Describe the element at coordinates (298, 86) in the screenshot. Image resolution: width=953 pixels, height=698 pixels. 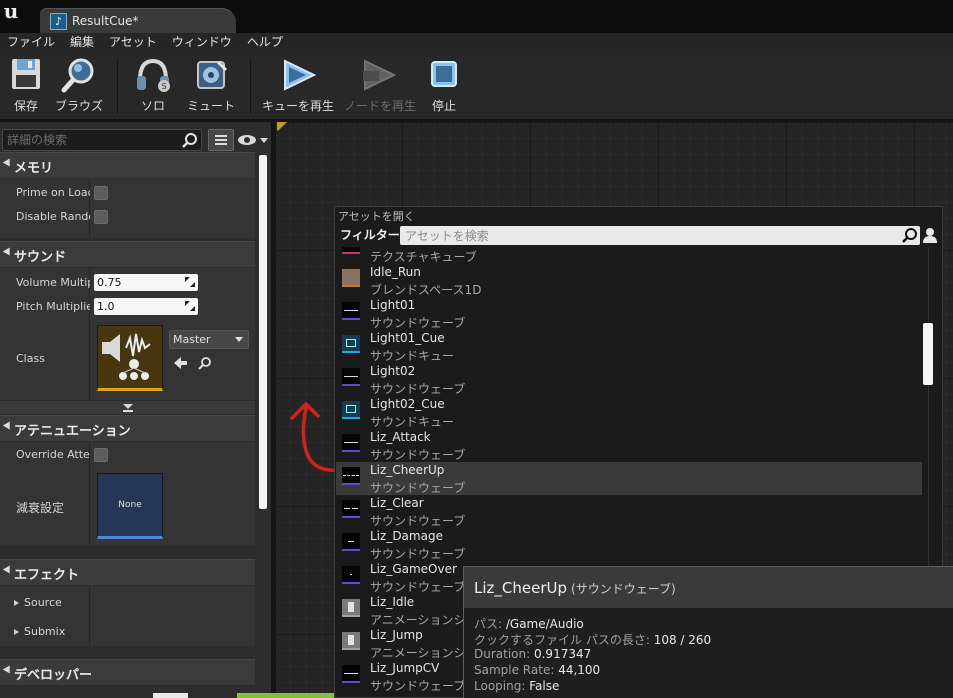
I see `play-cue-button: キューを再生` at that location.